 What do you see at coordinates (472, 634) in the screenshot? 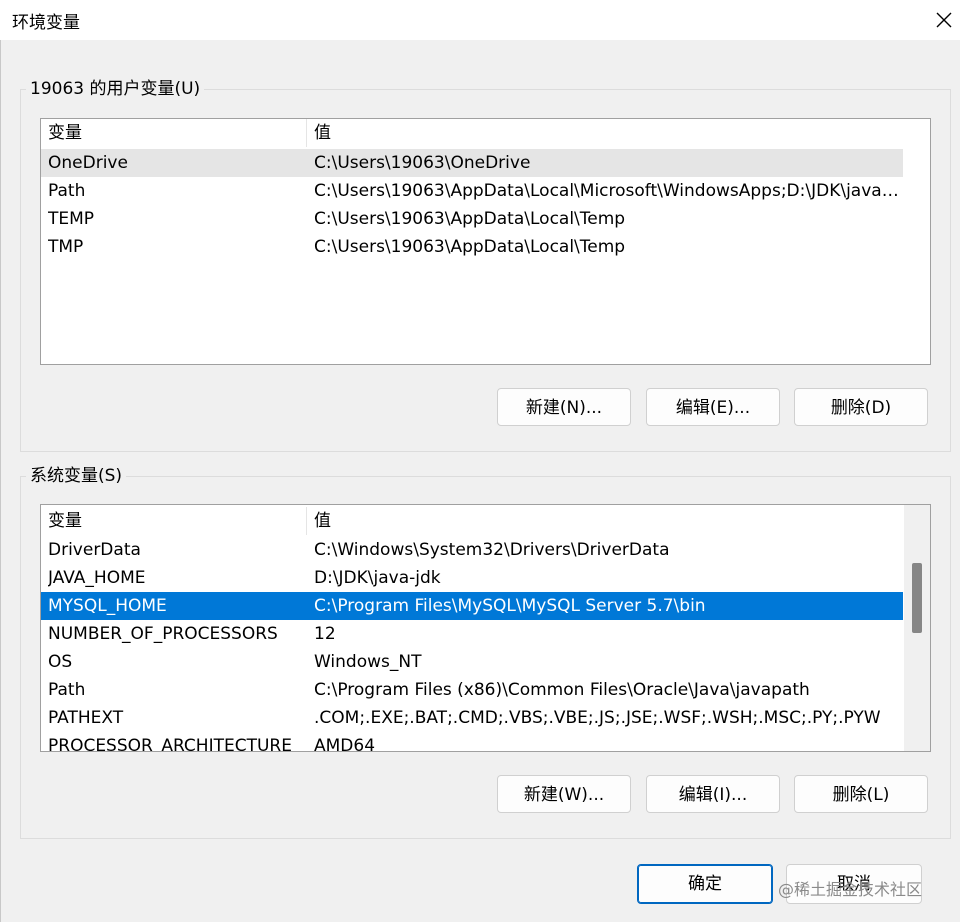
I see `table-row: NUMBER_OF_PROCESSORS 12` at bounding box center [472, 634].